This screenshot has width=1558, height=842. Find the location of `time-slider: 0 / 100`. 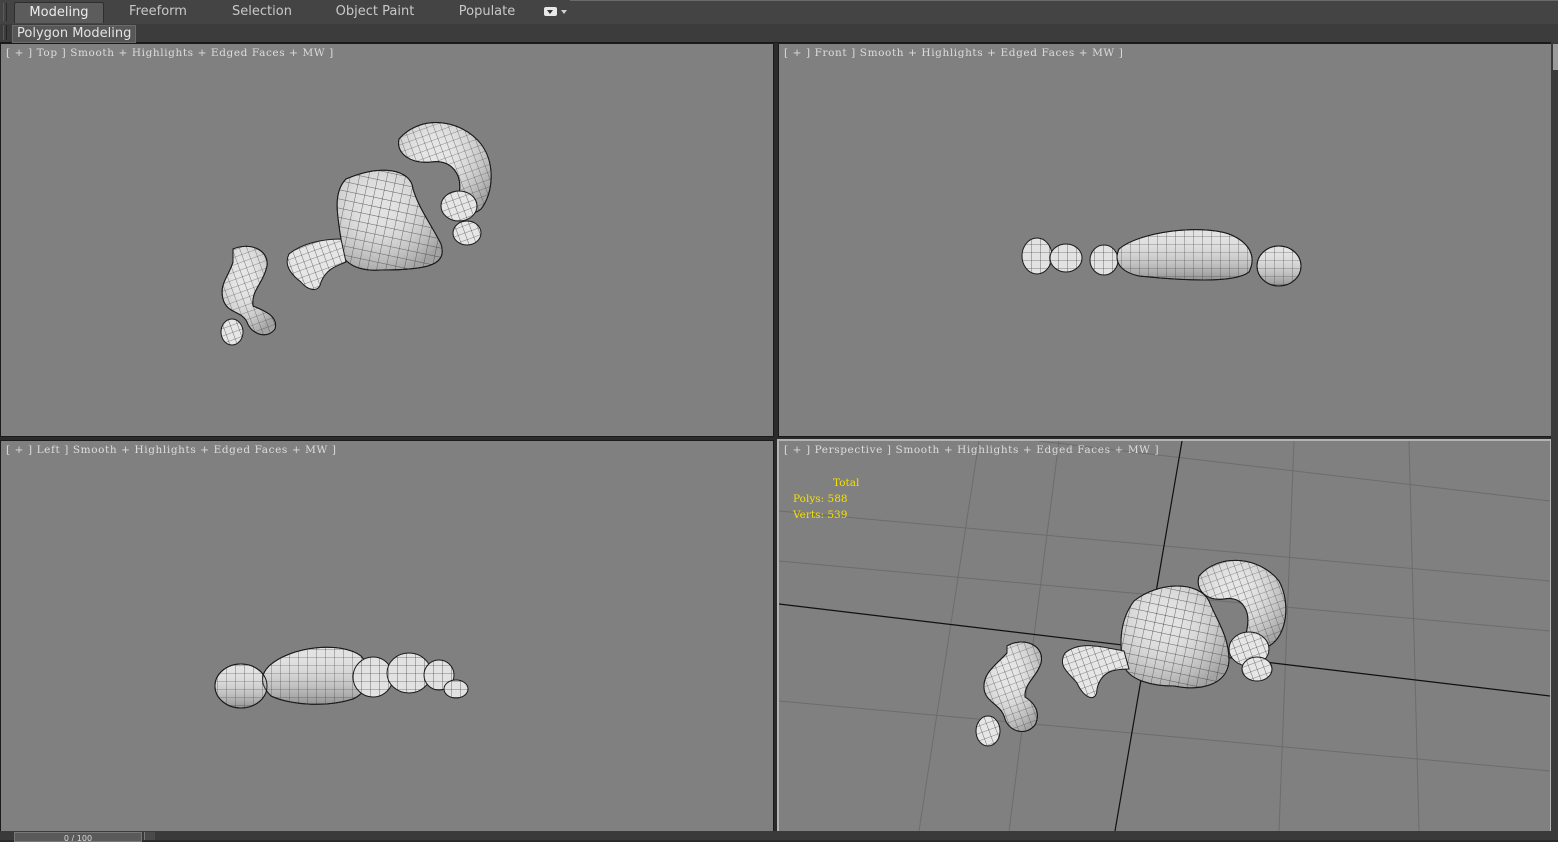

time-slider: 0 / 100 is located at coordinates (78, 837).